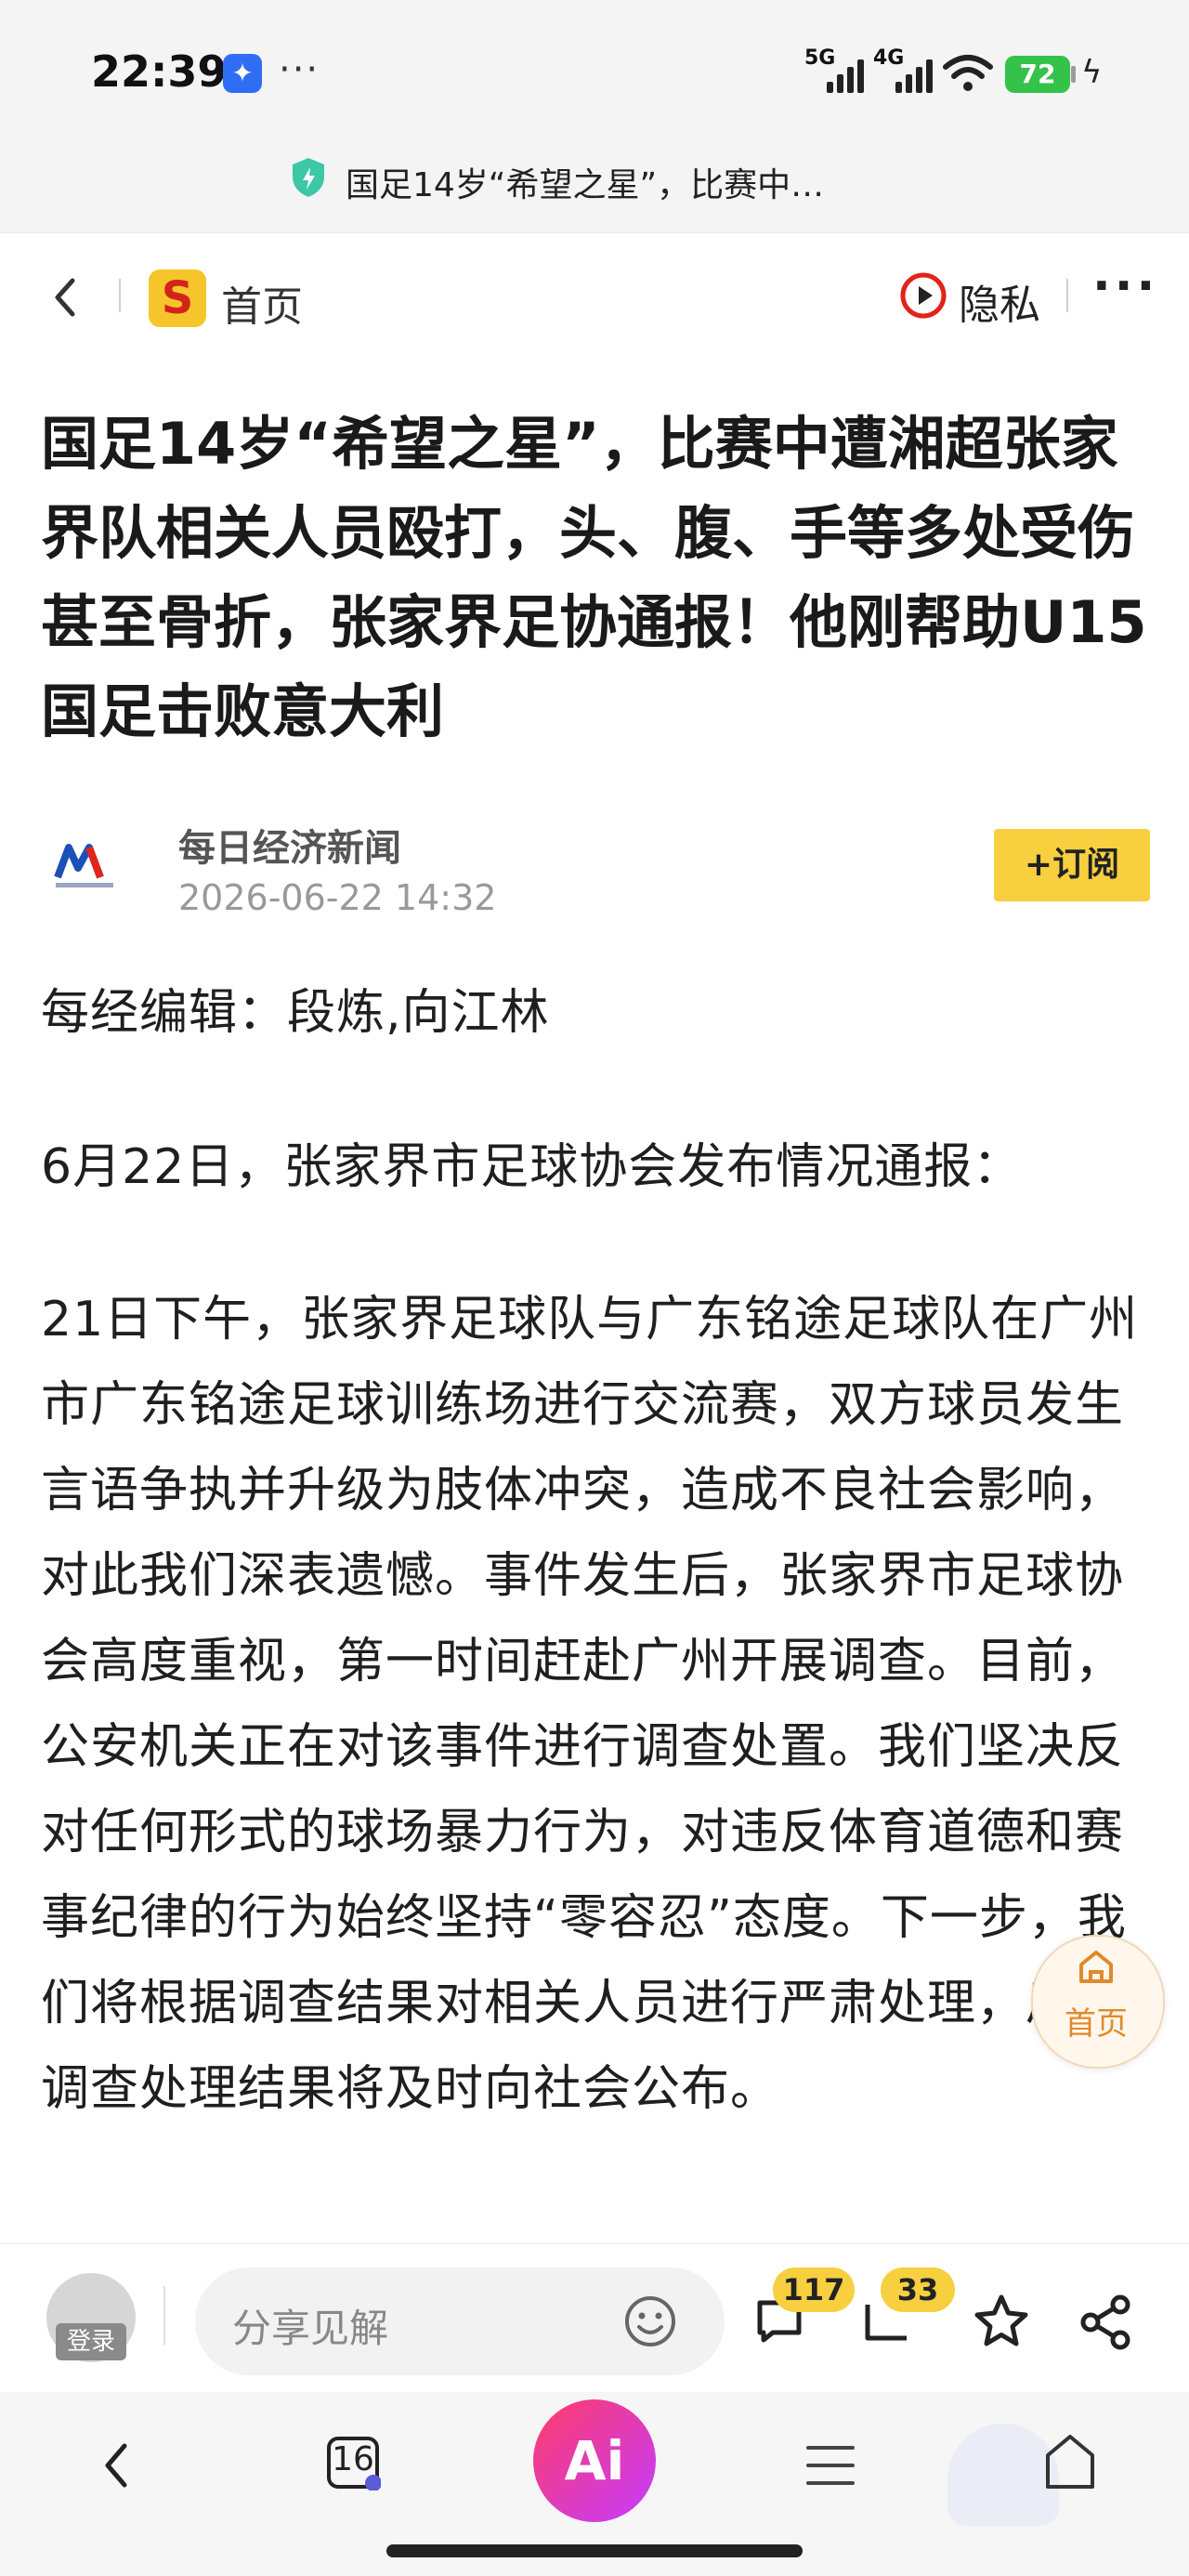 The width and height of the screenshot is (1189, 2576). I want to click on status-more-icon: ···, so click(299, 69).